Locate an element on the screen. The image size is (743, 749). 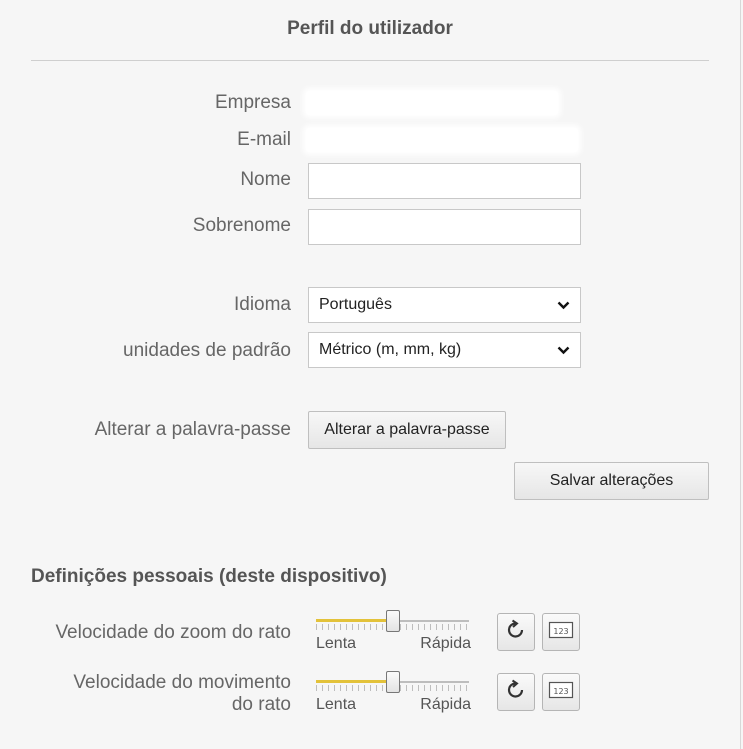
units-select: Métrico (m, mm, kg) is located at coordinates (444, 350).